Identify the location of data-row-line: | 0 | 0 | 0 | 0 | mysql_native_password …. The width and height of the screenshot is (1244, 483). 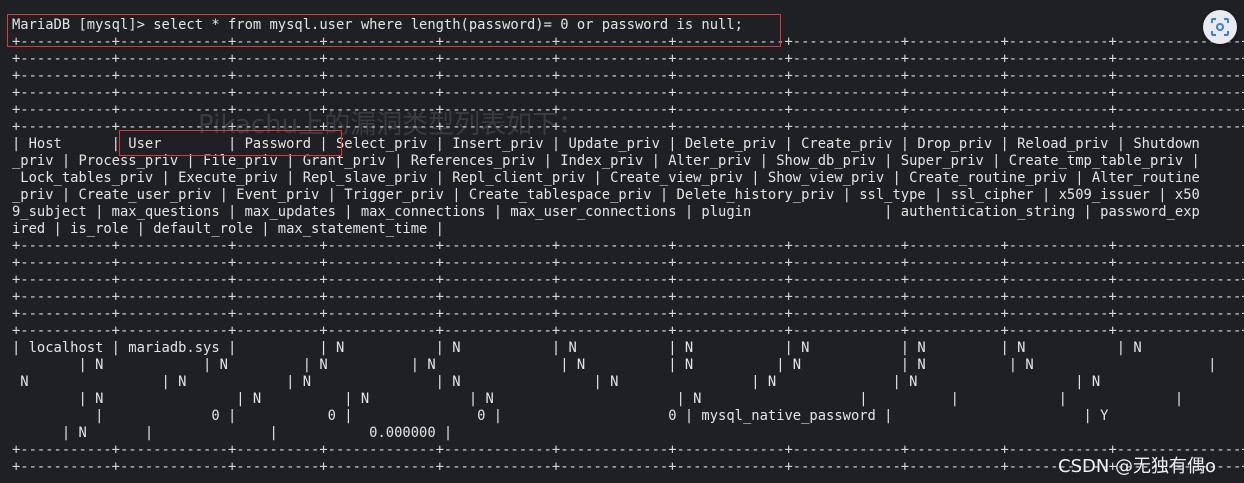
(560, 416).